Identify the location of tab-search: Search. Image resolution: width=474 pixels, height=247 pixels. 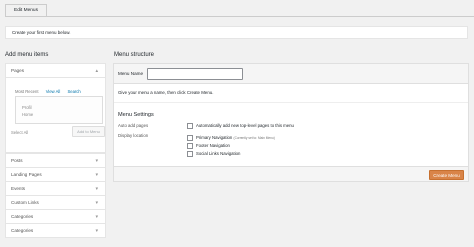
(73, 91).